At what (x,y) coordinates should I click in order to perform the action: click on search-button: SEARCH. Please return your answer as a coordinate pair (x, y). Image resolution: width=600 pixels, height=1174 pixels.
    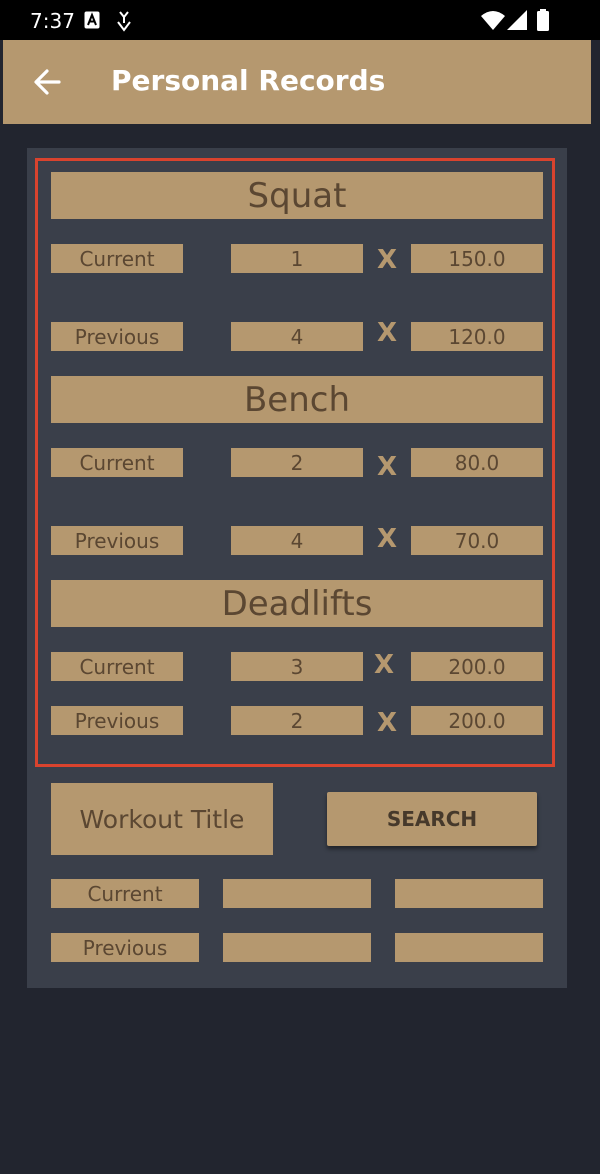
    Looking at the image, I should click on (432, 819).